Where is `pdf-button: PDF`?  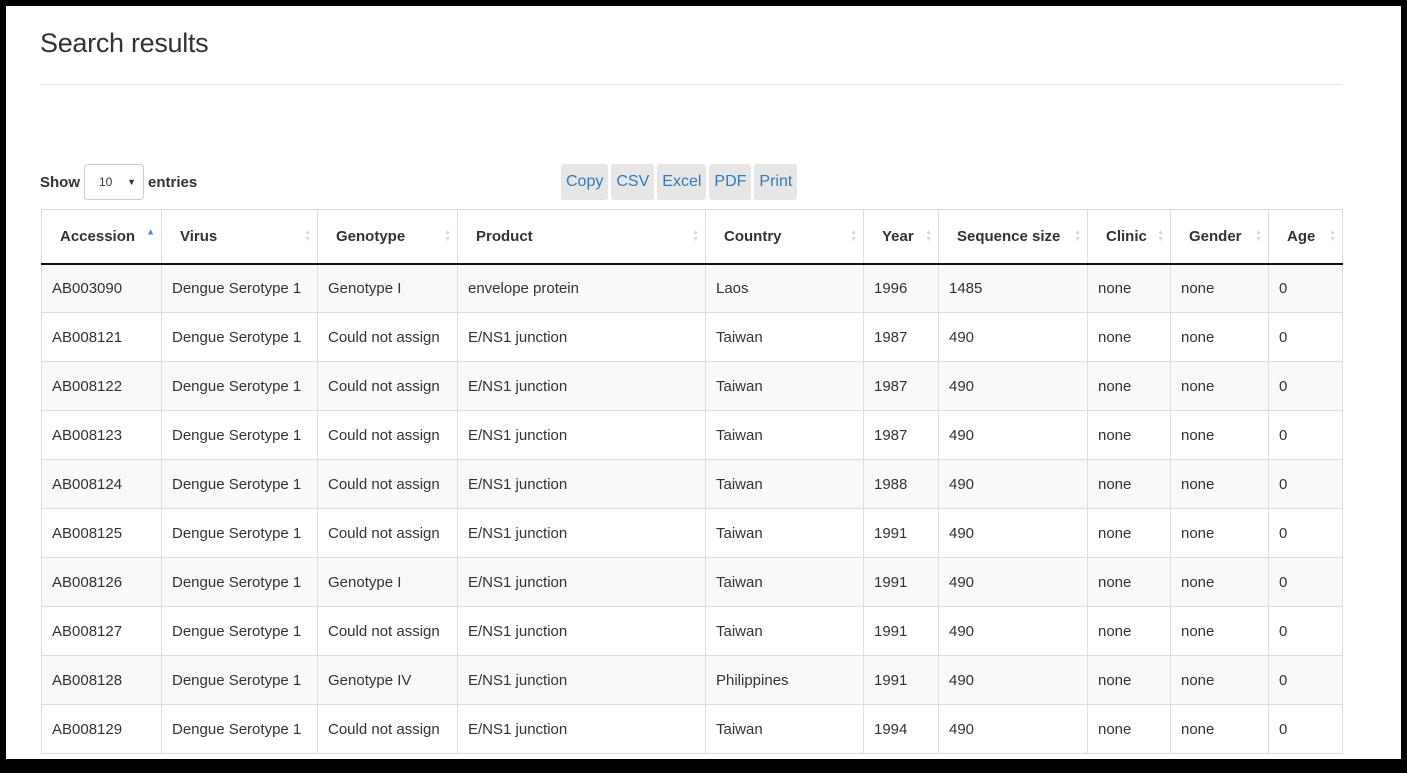 pdf-button: PDF is located at coordinates (730, 182).